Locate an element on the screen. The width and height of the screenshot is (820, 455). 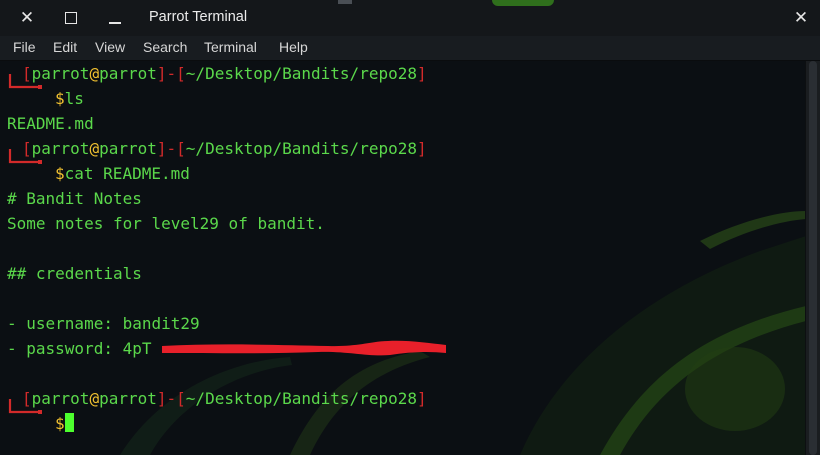
title-bar: ✕ Parrot Terminal ✕ is located at coordinates (410, 18).